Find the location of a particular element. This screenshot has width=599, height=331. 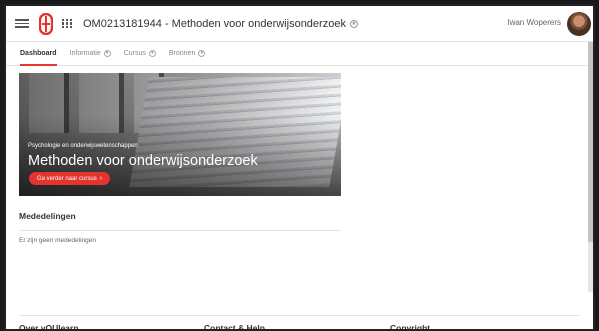

button-label: Ga verder naar cursus is located at coordinates (67, 178).